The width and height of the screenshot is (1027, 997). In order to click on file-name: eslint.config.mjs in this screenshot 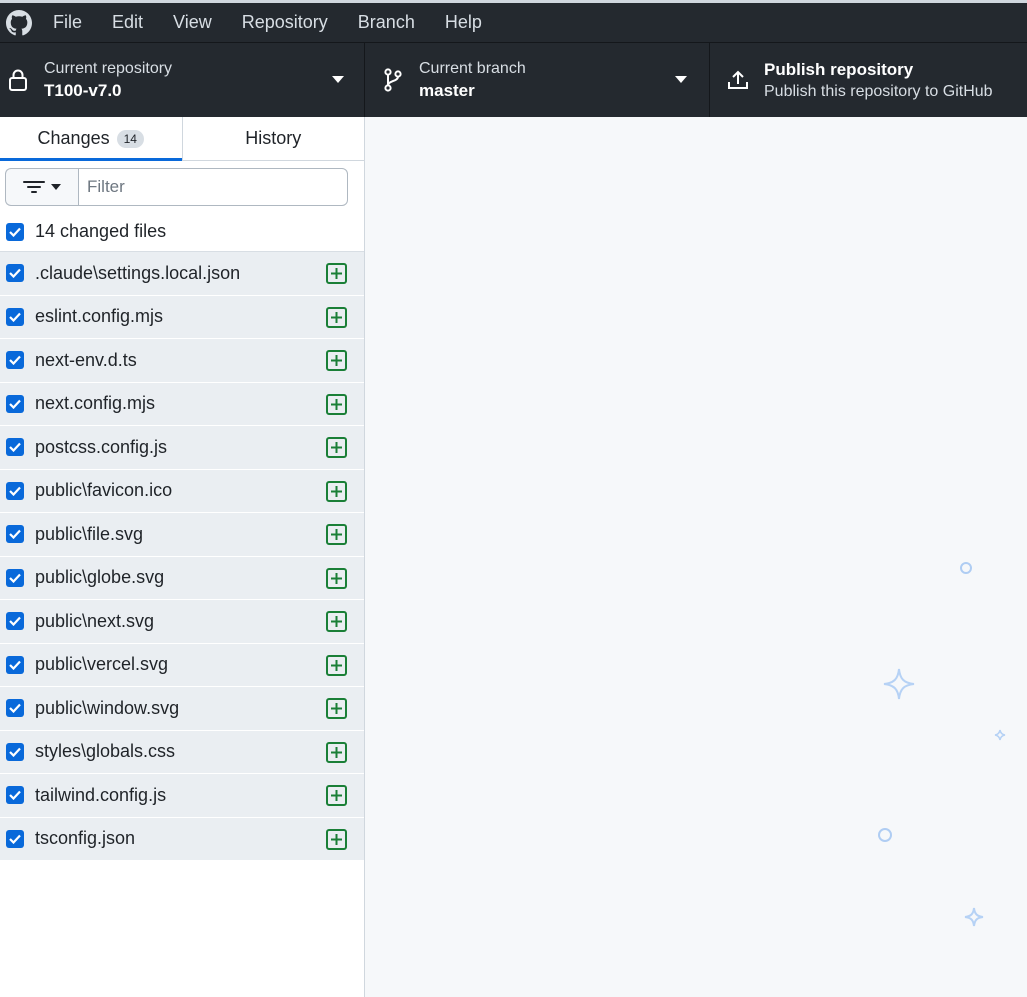, I will do `click(99, 316)`.